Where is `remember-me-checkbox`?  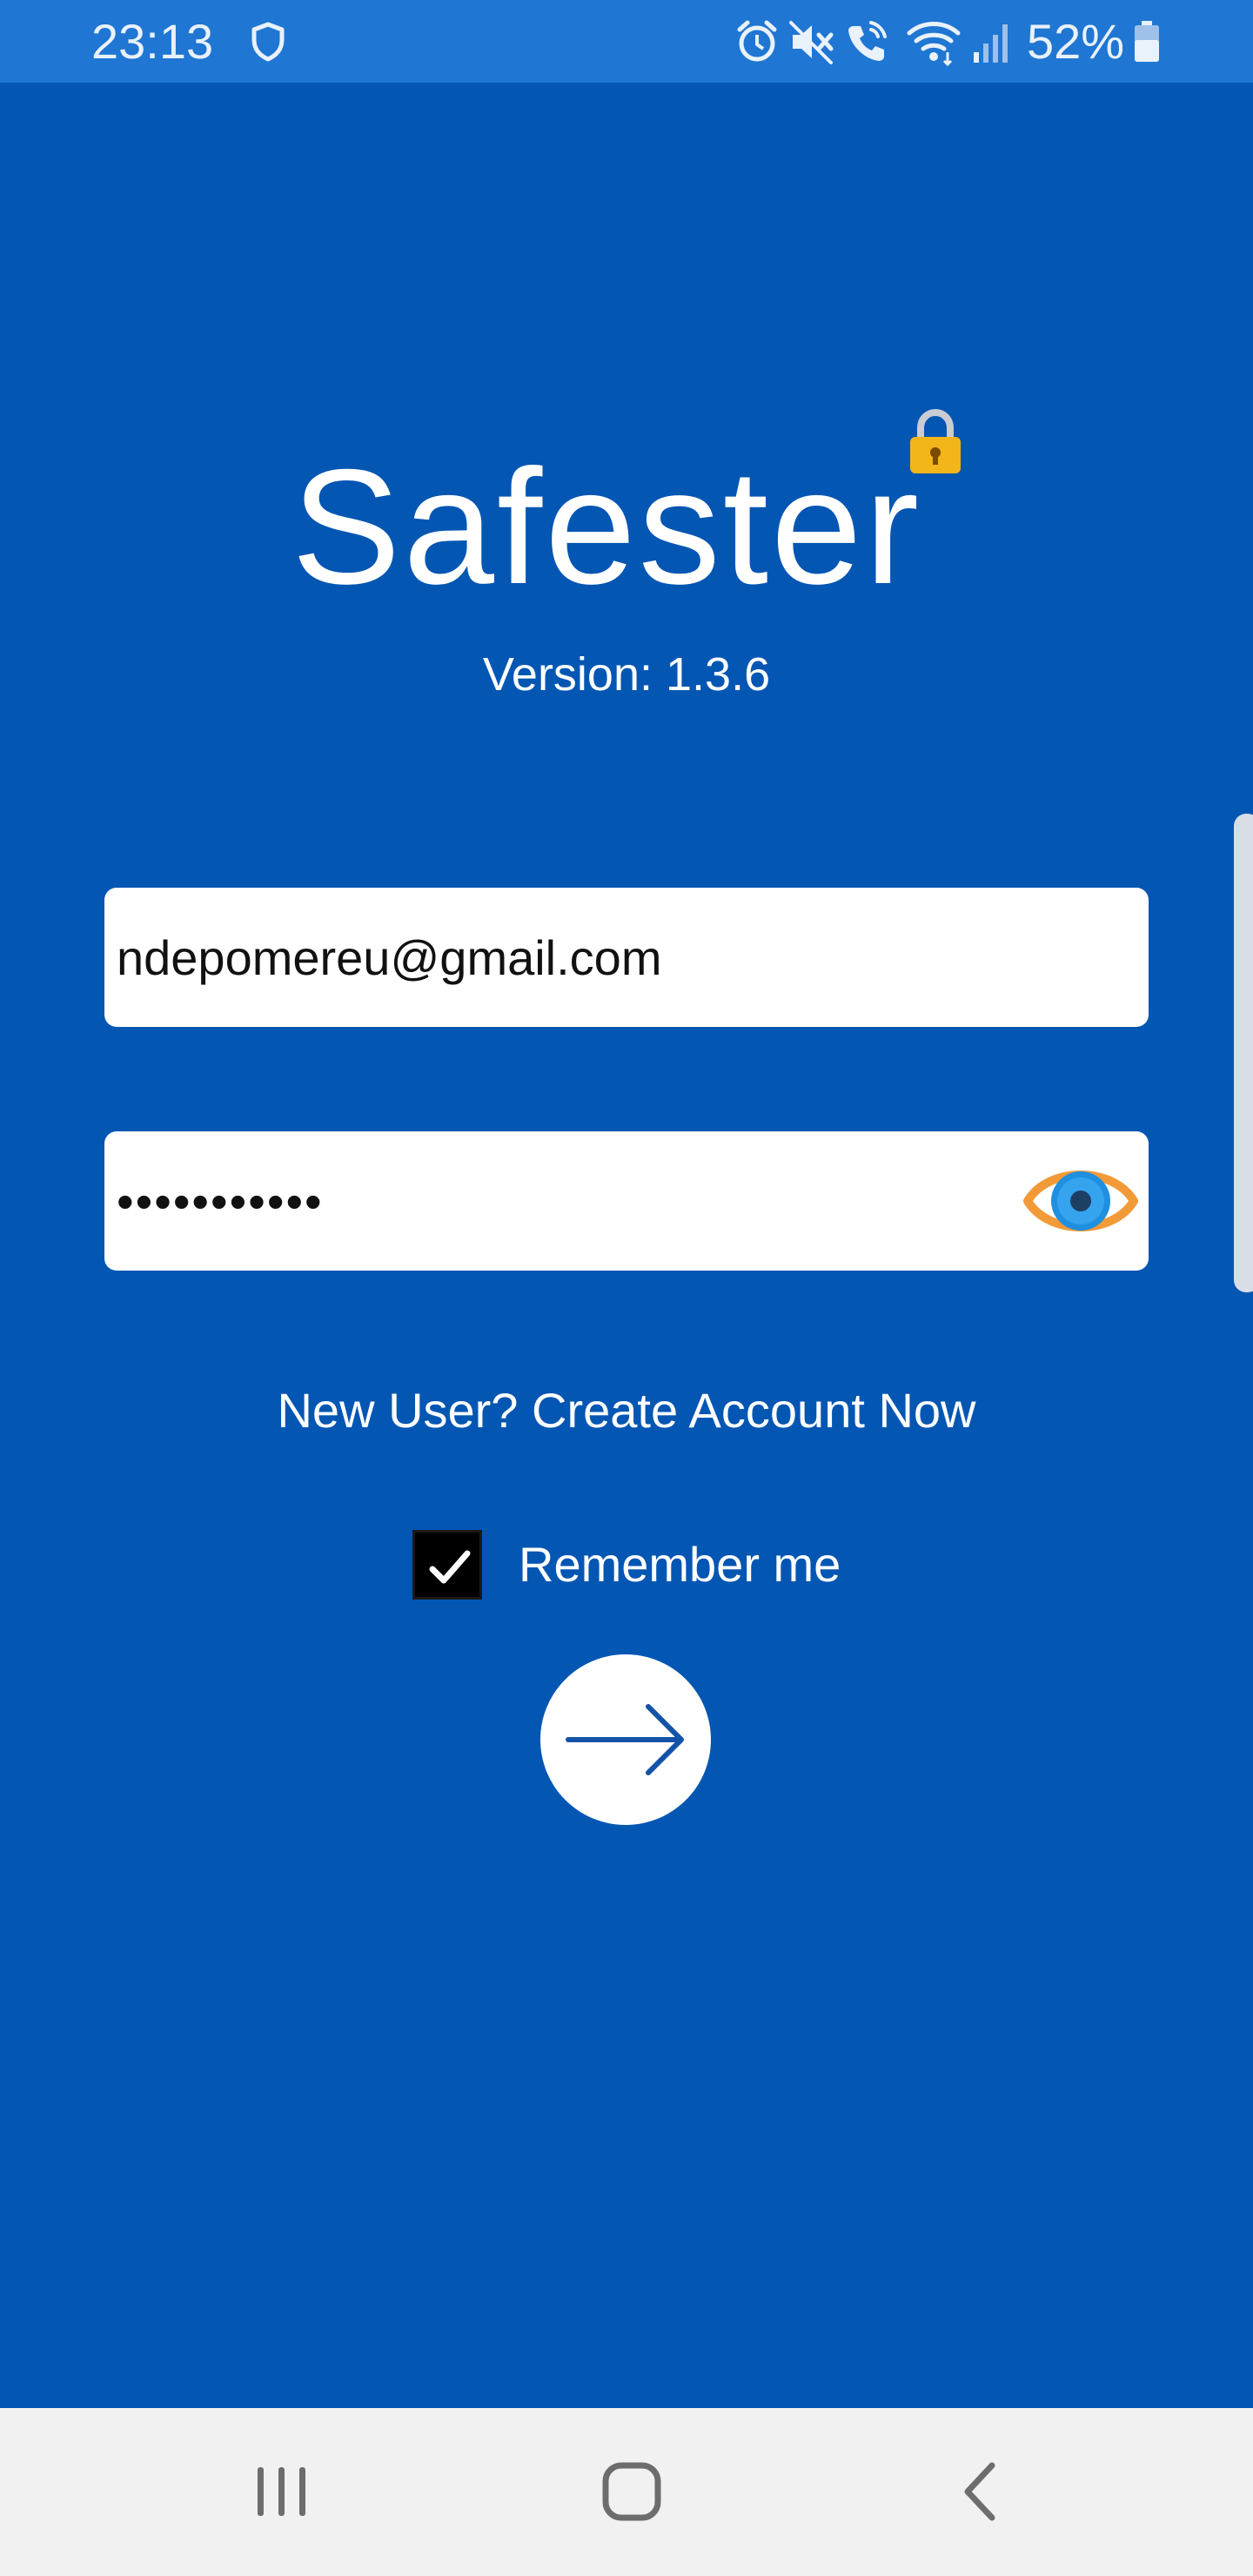 remember-me-checkbox is located at coordinates (447, 1565).